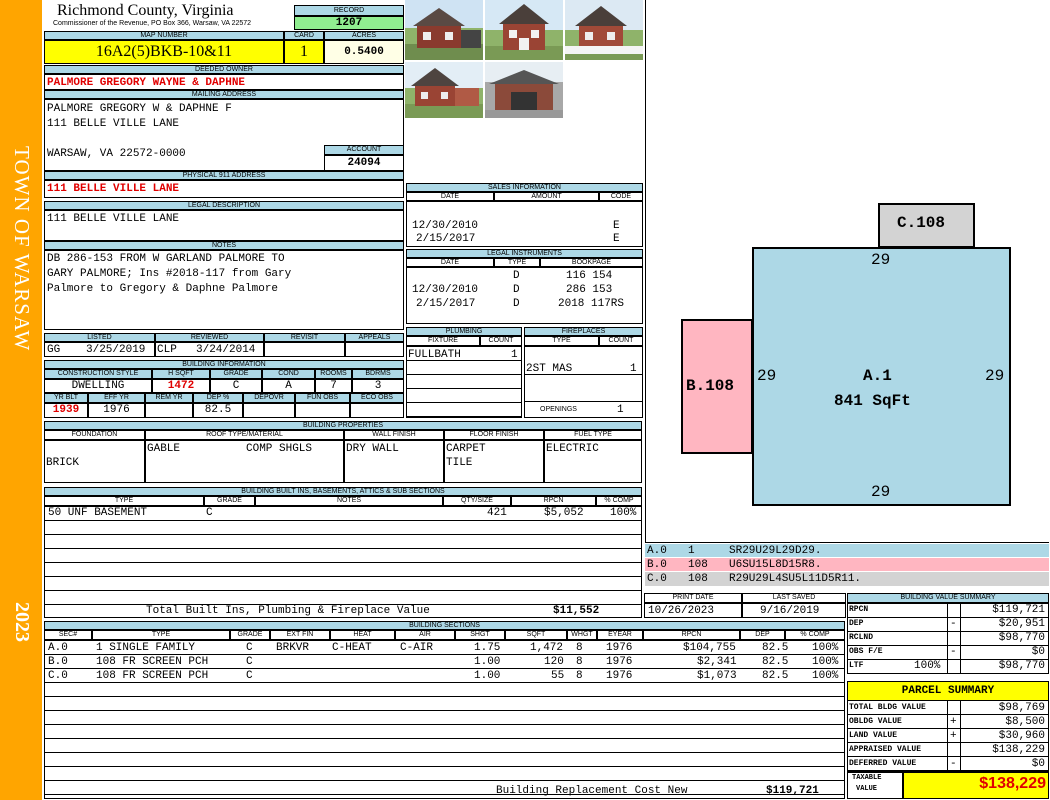 The height and width of the screenshot is (800, 1050). What do you see at coordinates (516, 276) in the screenshot?
I see `instrument-row-1-type: D` at bounding box center [516, 276].